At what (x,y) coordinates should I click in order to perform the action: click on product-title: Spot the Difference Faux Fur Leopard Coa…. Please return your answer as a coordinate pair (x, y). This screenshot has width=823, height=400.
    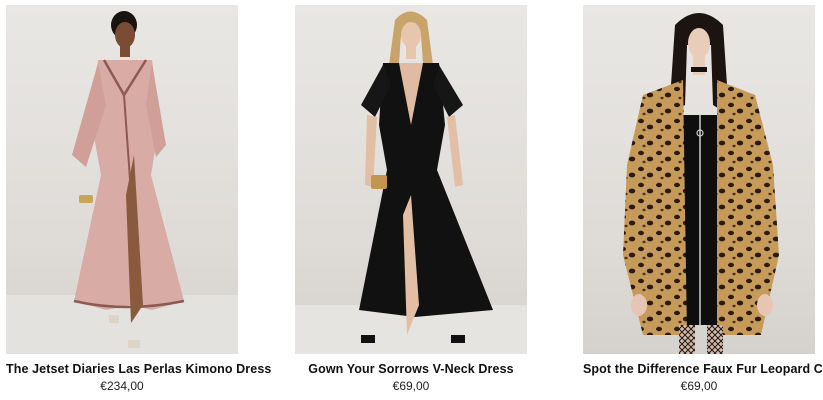
    Looking at the image, I should click on (703, 369).